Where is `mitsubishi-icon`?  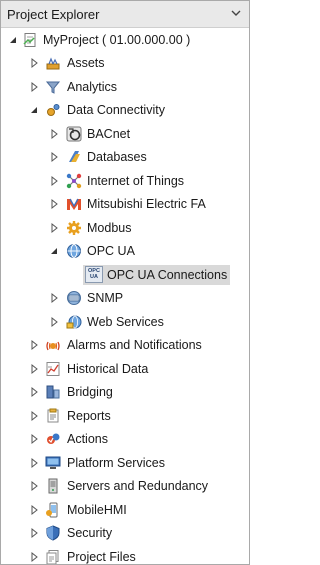
mitsubishi-icon is located at coordinates (74, 204).